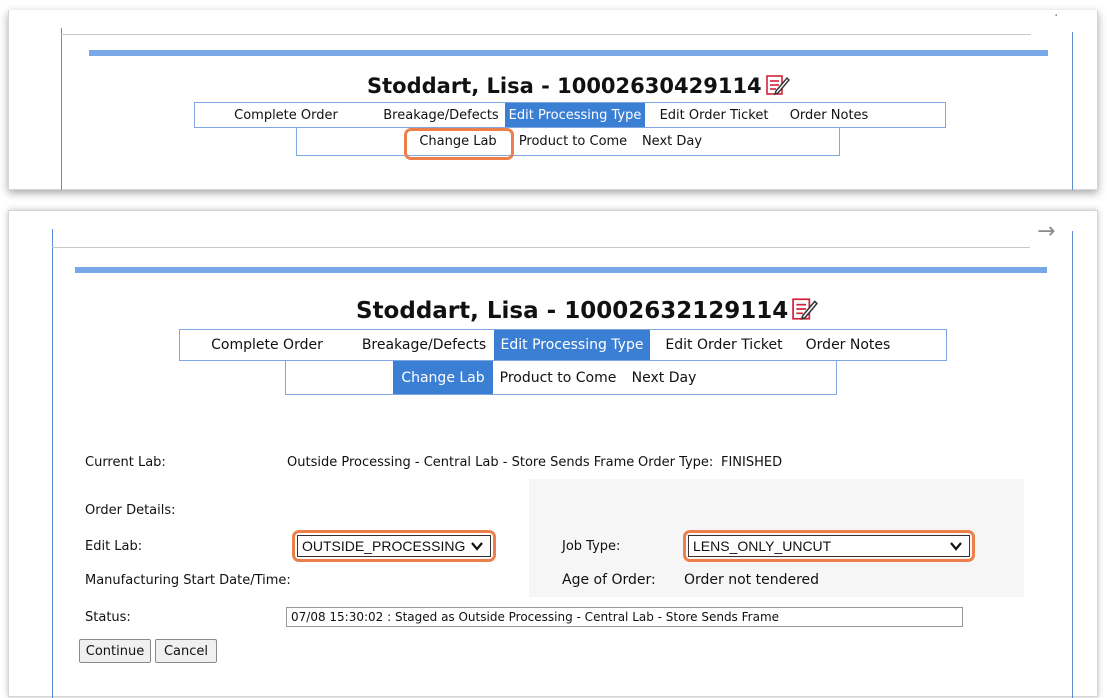 Image resolution: width=1107 pixels, height=698 pixels. I want to click on submenu-change-lab: Change Lab, so click(443, 377).